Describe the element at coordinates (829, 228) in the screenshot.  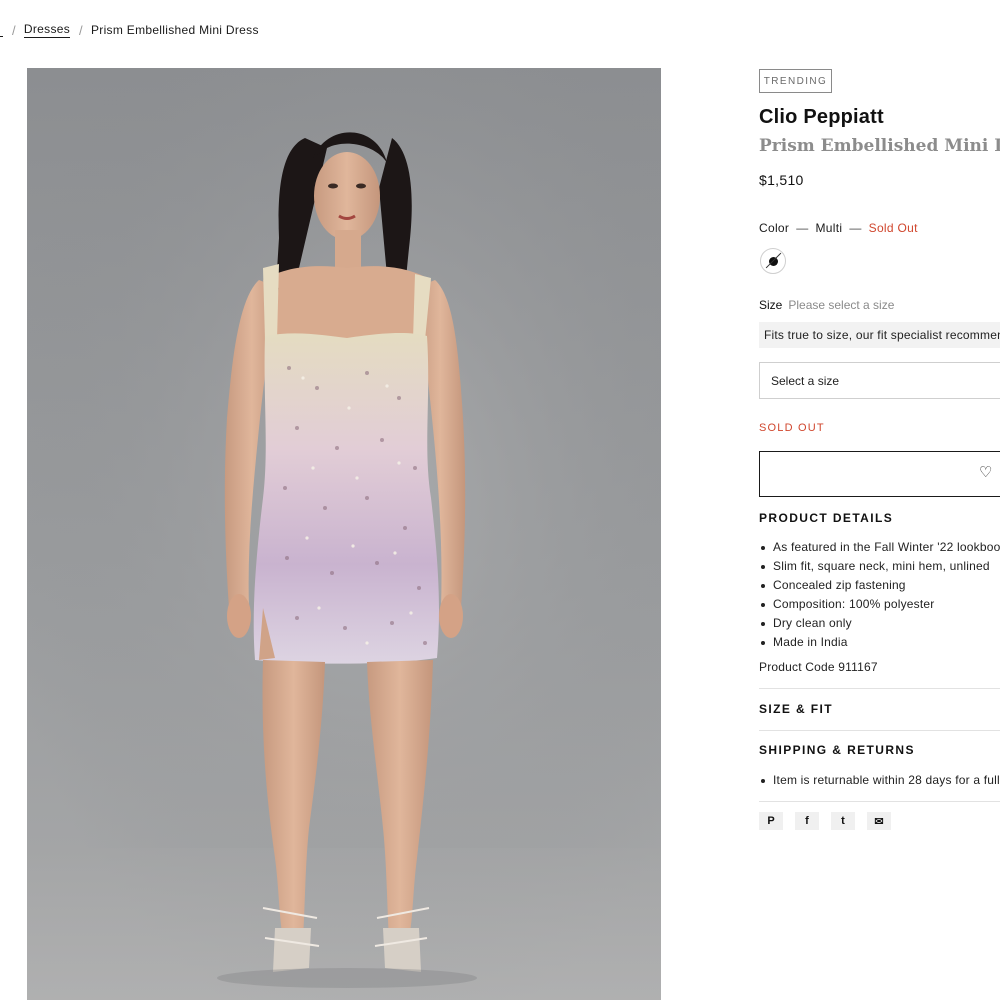
I see `color-value: Multi` at that location.